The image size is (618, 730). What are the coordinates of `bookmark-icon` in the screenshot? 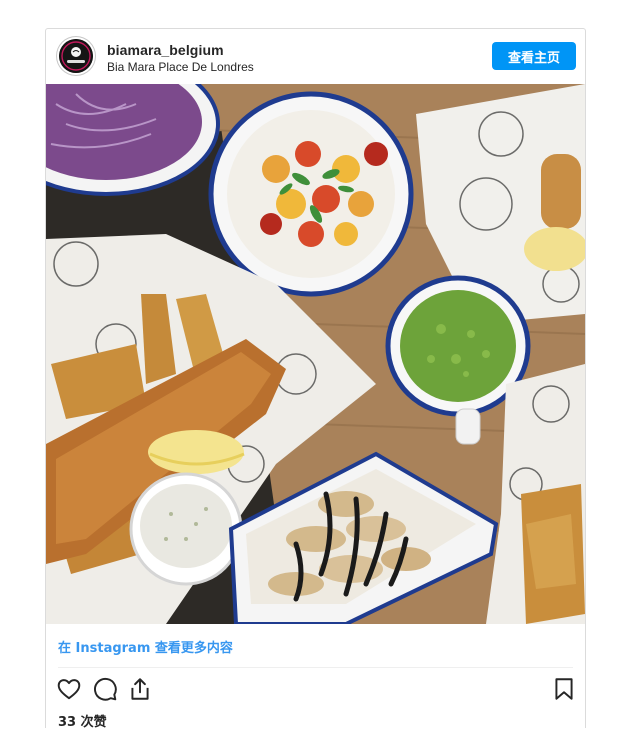 It's located at (564, 689).